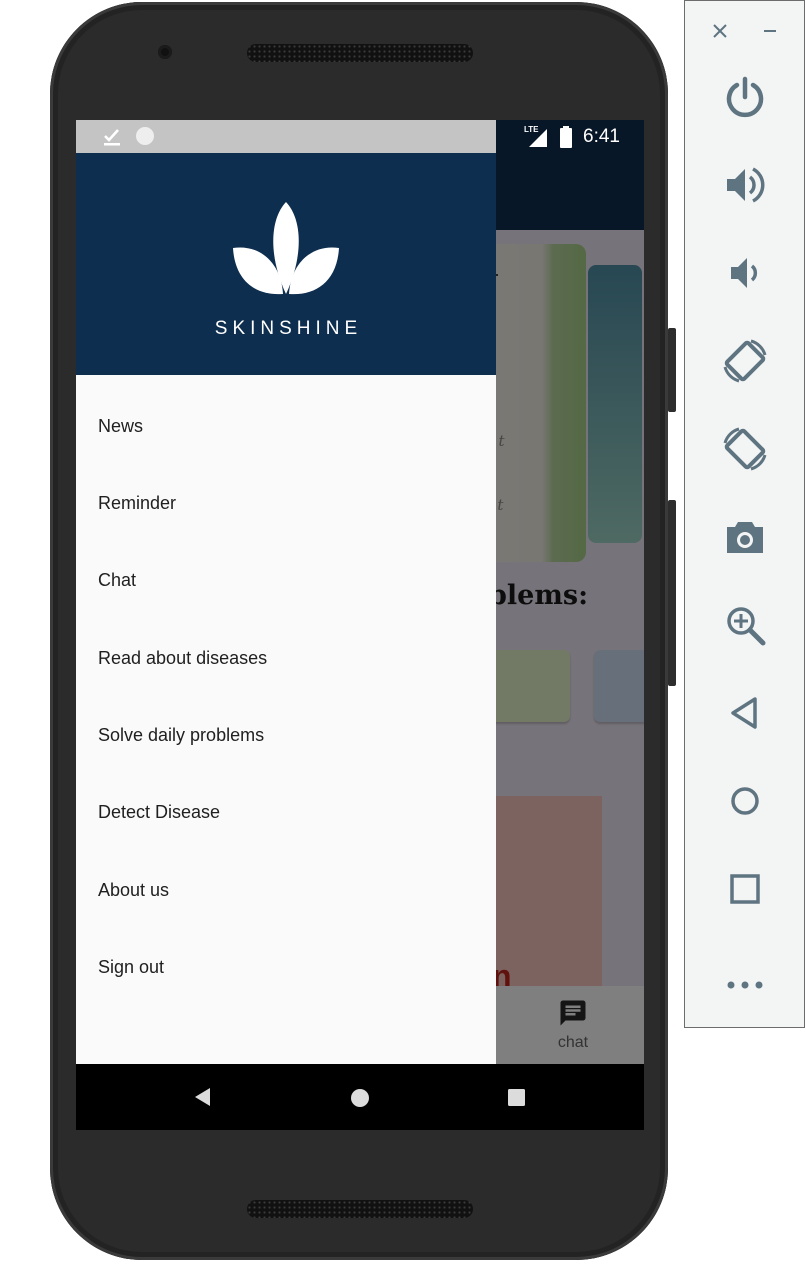 This screenshot has width=806, height=1280. What do you see at coordinates (744, 985) in the screenshot?
I see `more-icon` at bounding box center [744, 985].